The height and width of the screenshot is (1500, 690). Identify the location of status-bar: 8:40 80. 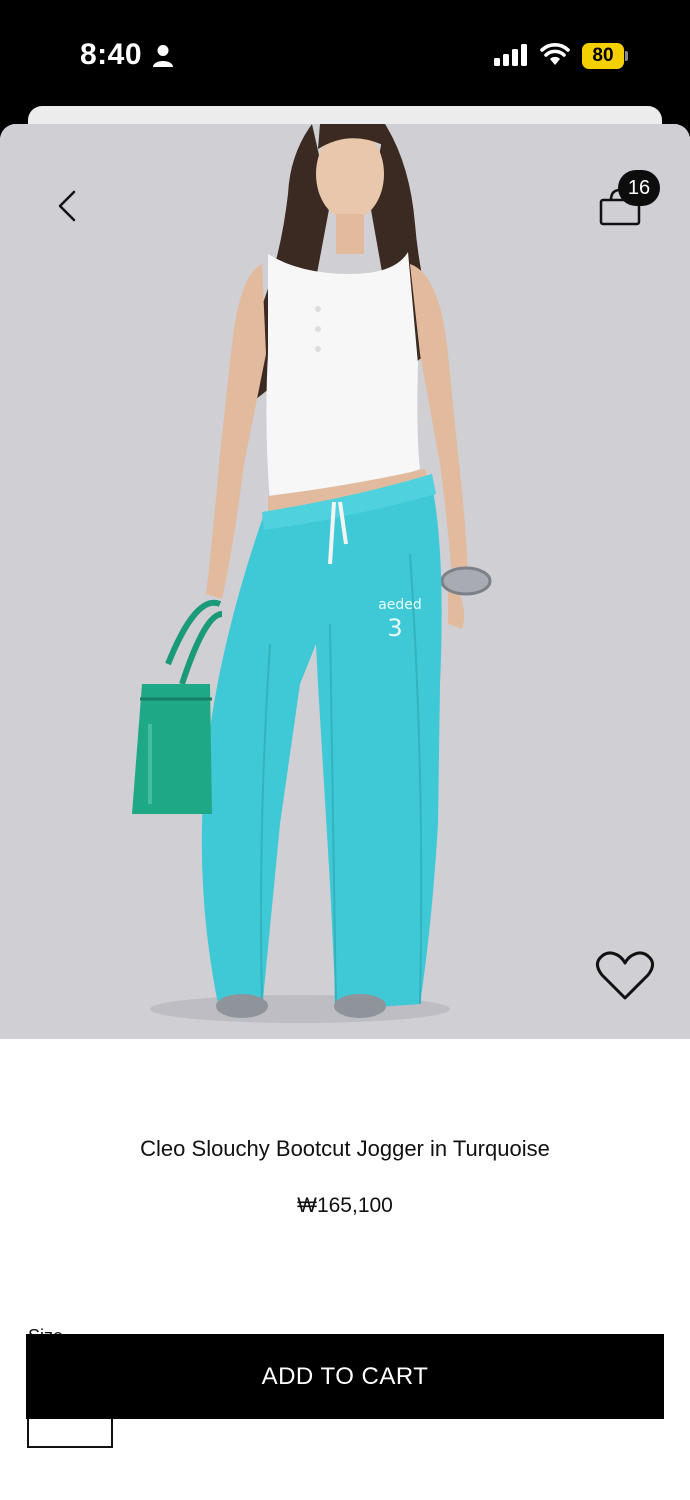
(345, 55).